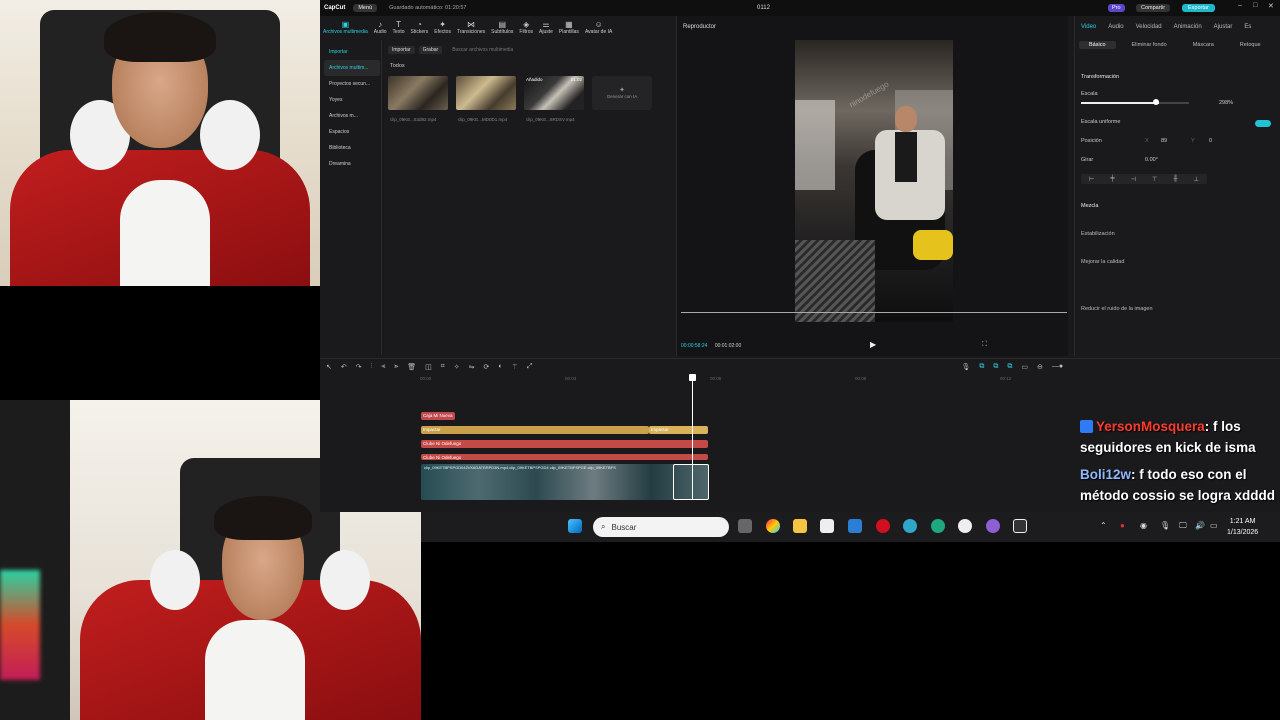 This screenshot has width=1280, height=720. What do you see at coordinates (1115, 27) in the screenshot?
I see `tab-audio: Audio` at bounding box center [1115, 27].